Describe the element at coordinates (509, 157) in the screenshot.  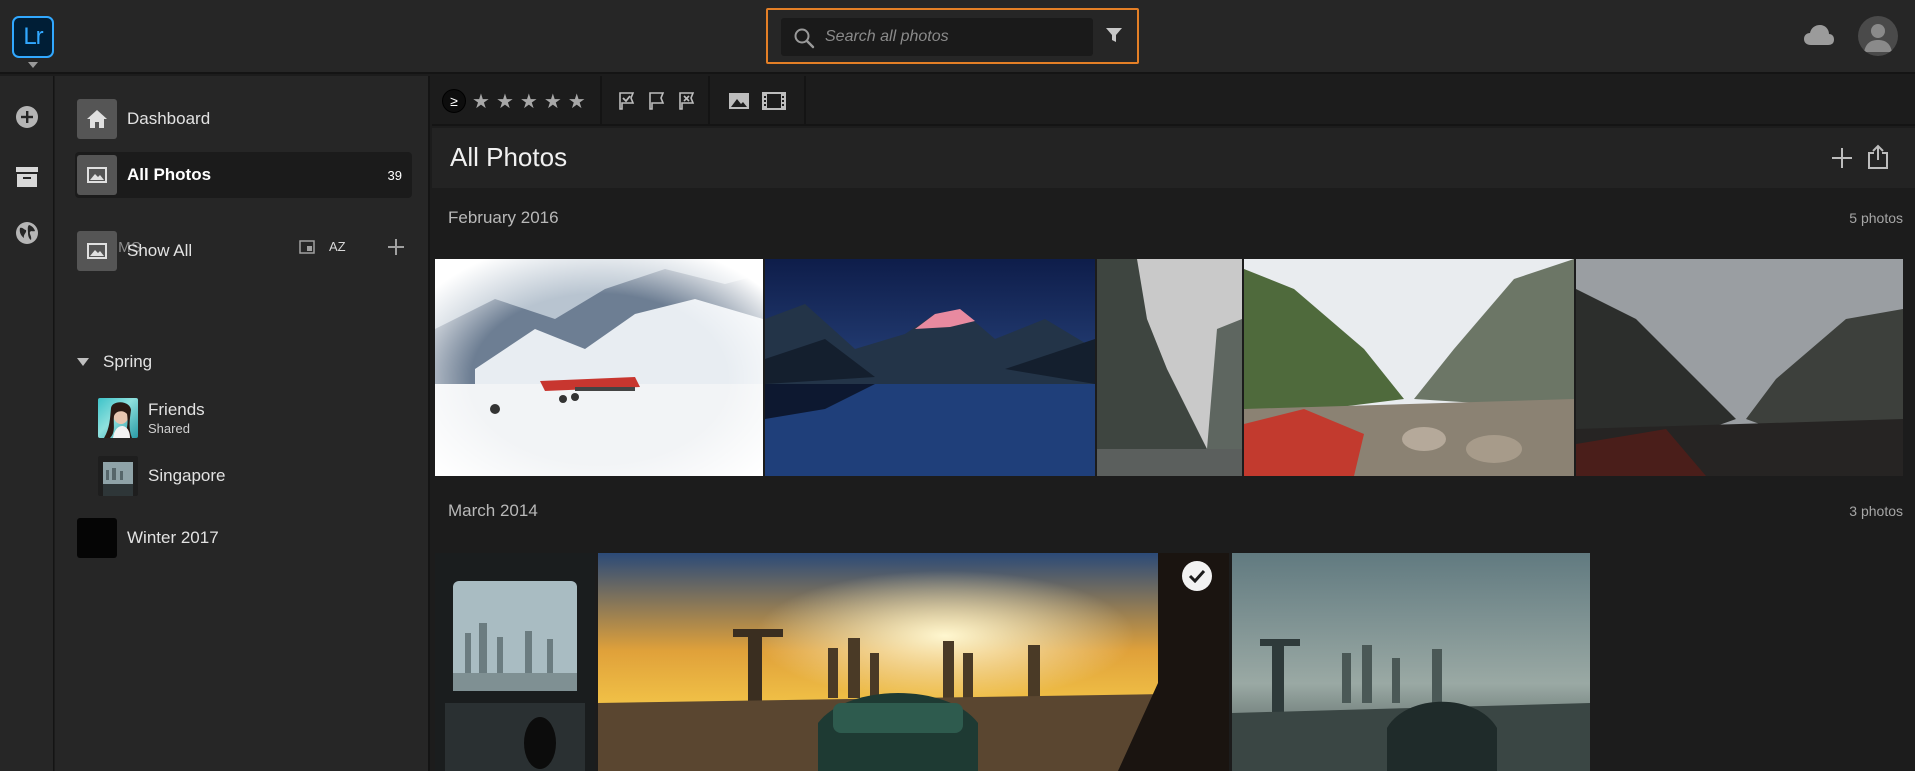
I see `page-title: All Photos` at that location.